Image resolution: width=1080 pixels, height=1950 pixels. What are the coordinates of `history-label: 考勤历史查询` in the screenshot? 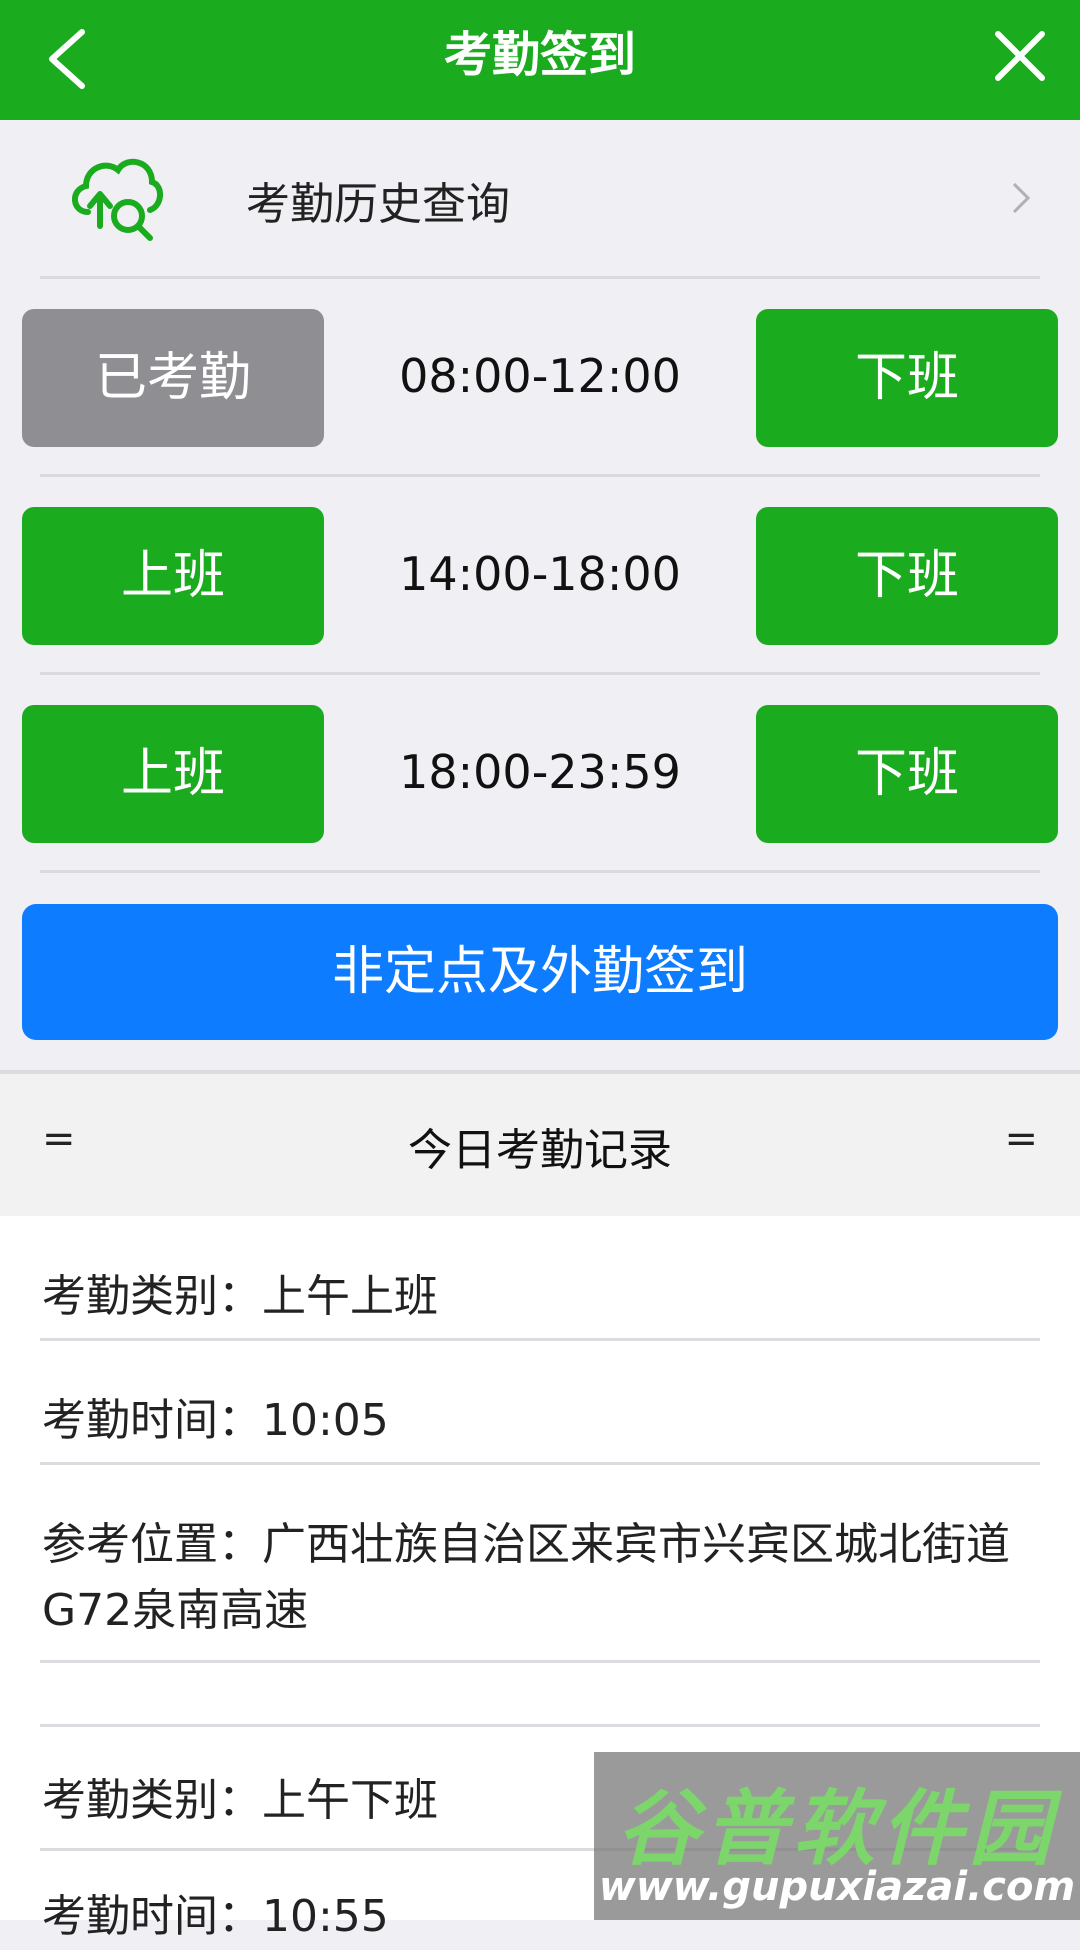 It's located at (378, 204).